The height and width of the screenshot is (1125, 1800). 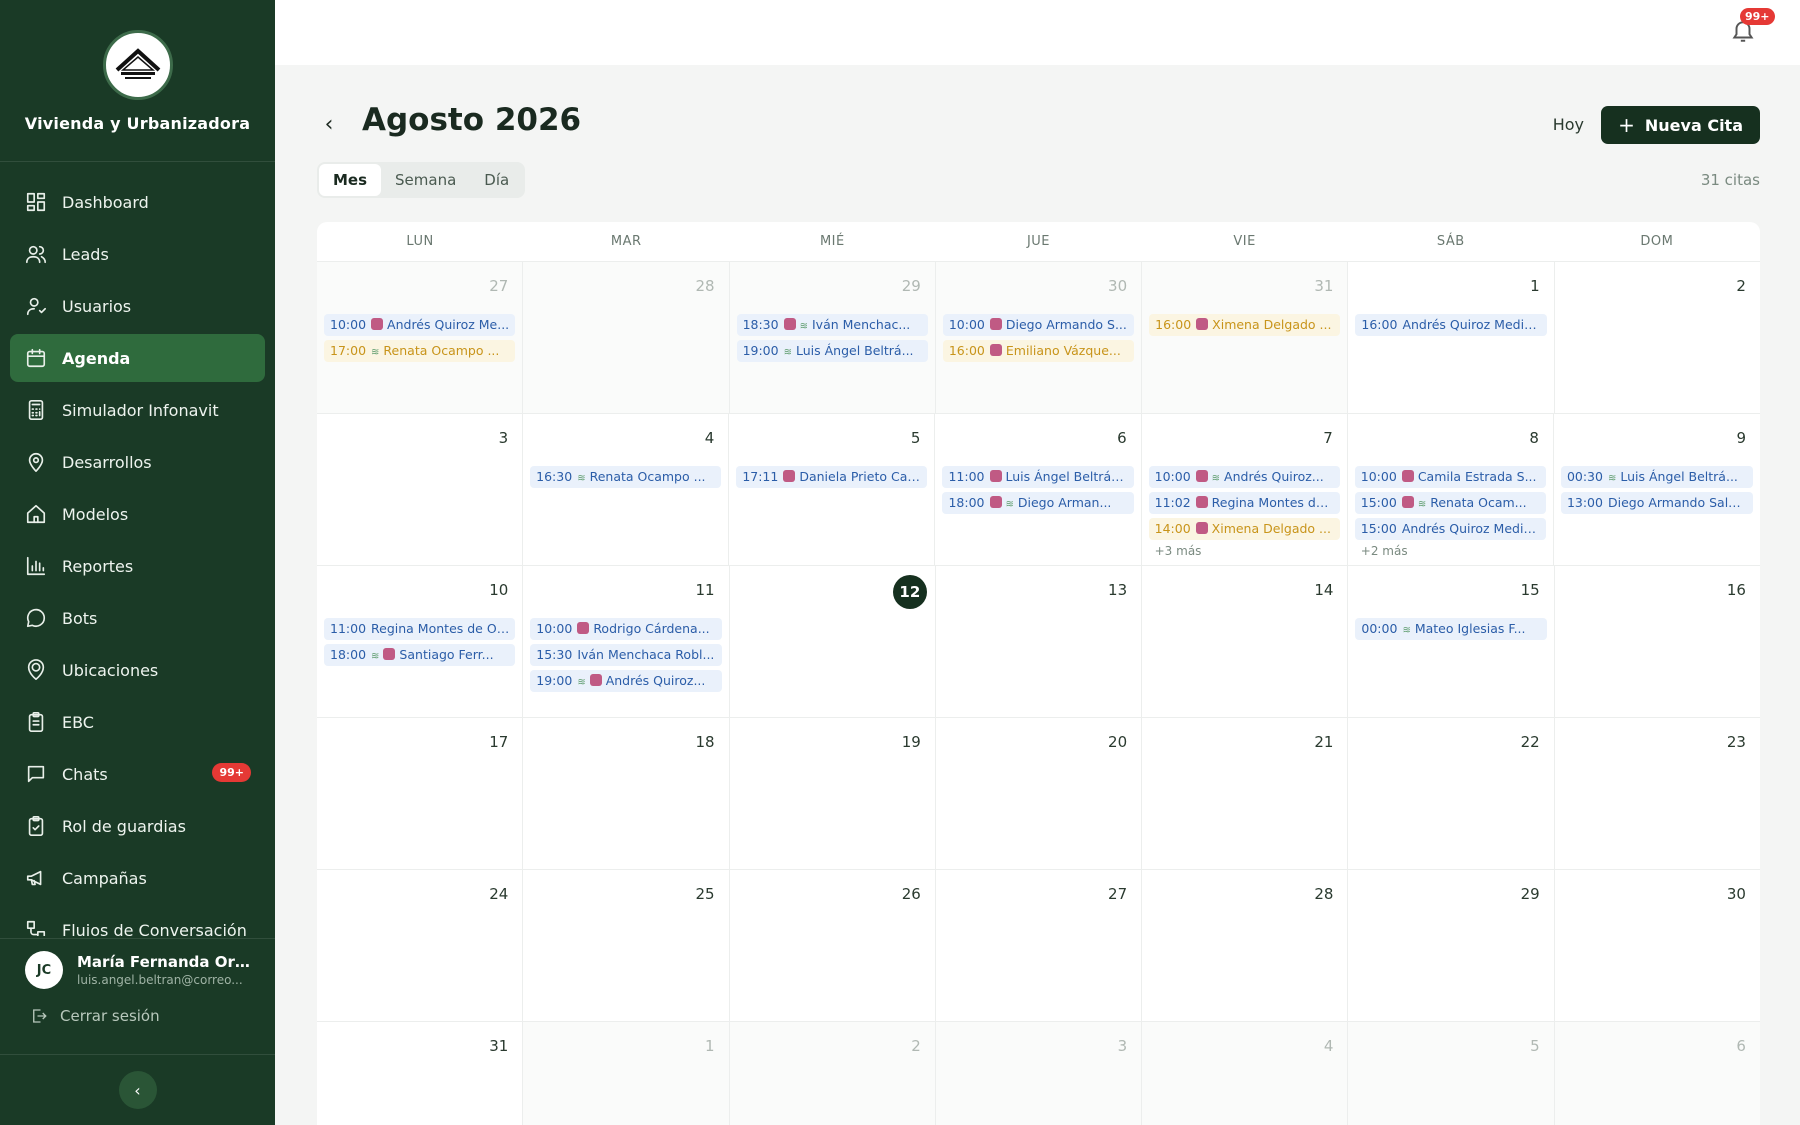 I want to click on calendar-day: 1, so click(x=626, y=1073).